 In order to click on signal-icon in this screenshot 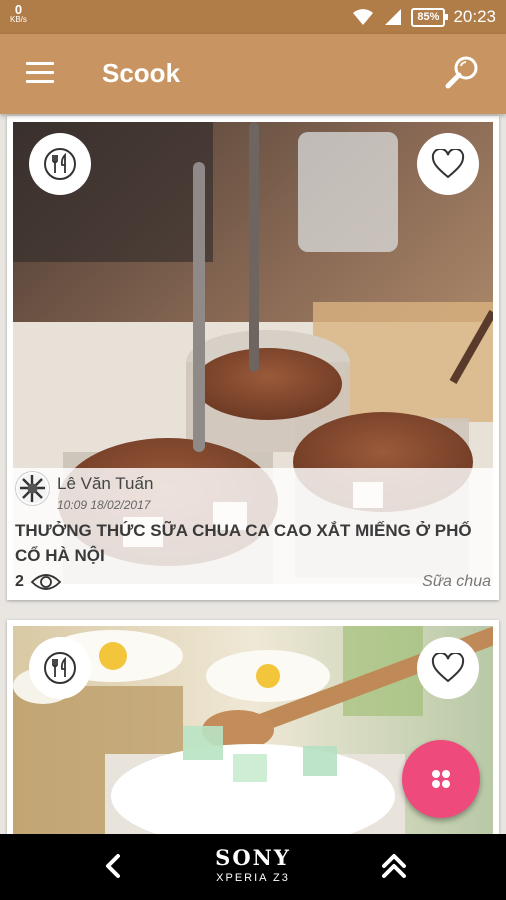, I will do `click(393, 17)`.